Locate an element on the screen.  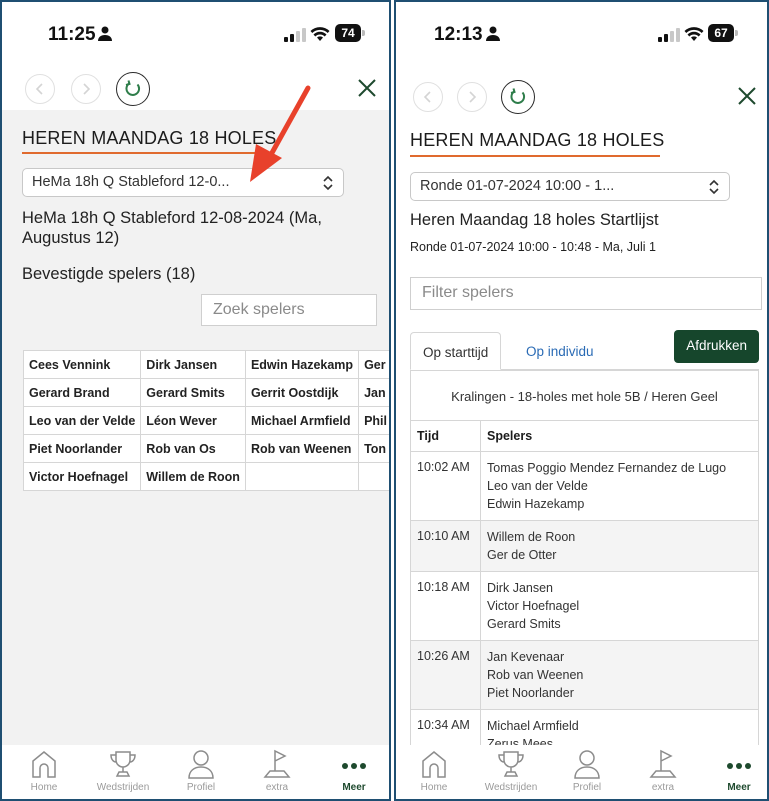
player-cell: Rob van Weenen is located at coordinates (302, 448).